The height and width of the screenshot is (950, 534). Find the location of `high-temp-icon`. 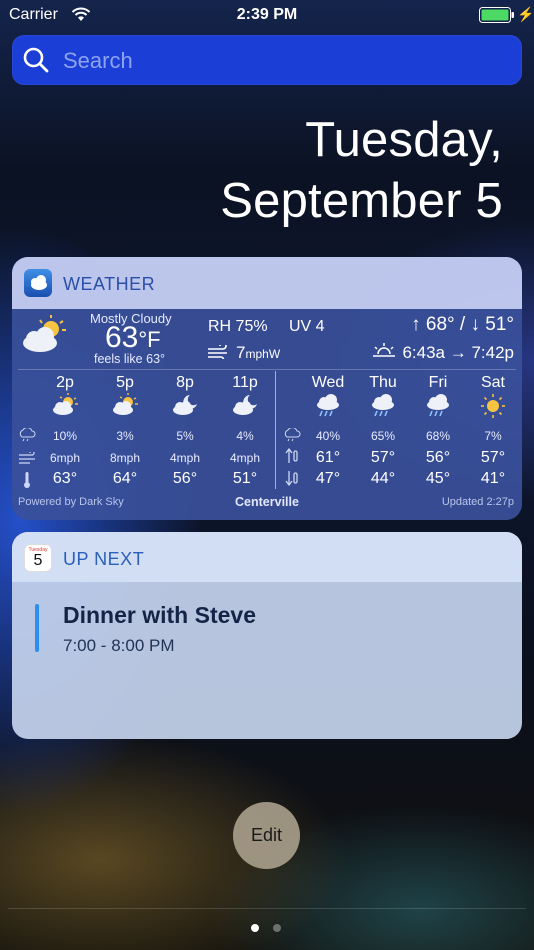

high-temp-icon is located at coordinates (292, 458).